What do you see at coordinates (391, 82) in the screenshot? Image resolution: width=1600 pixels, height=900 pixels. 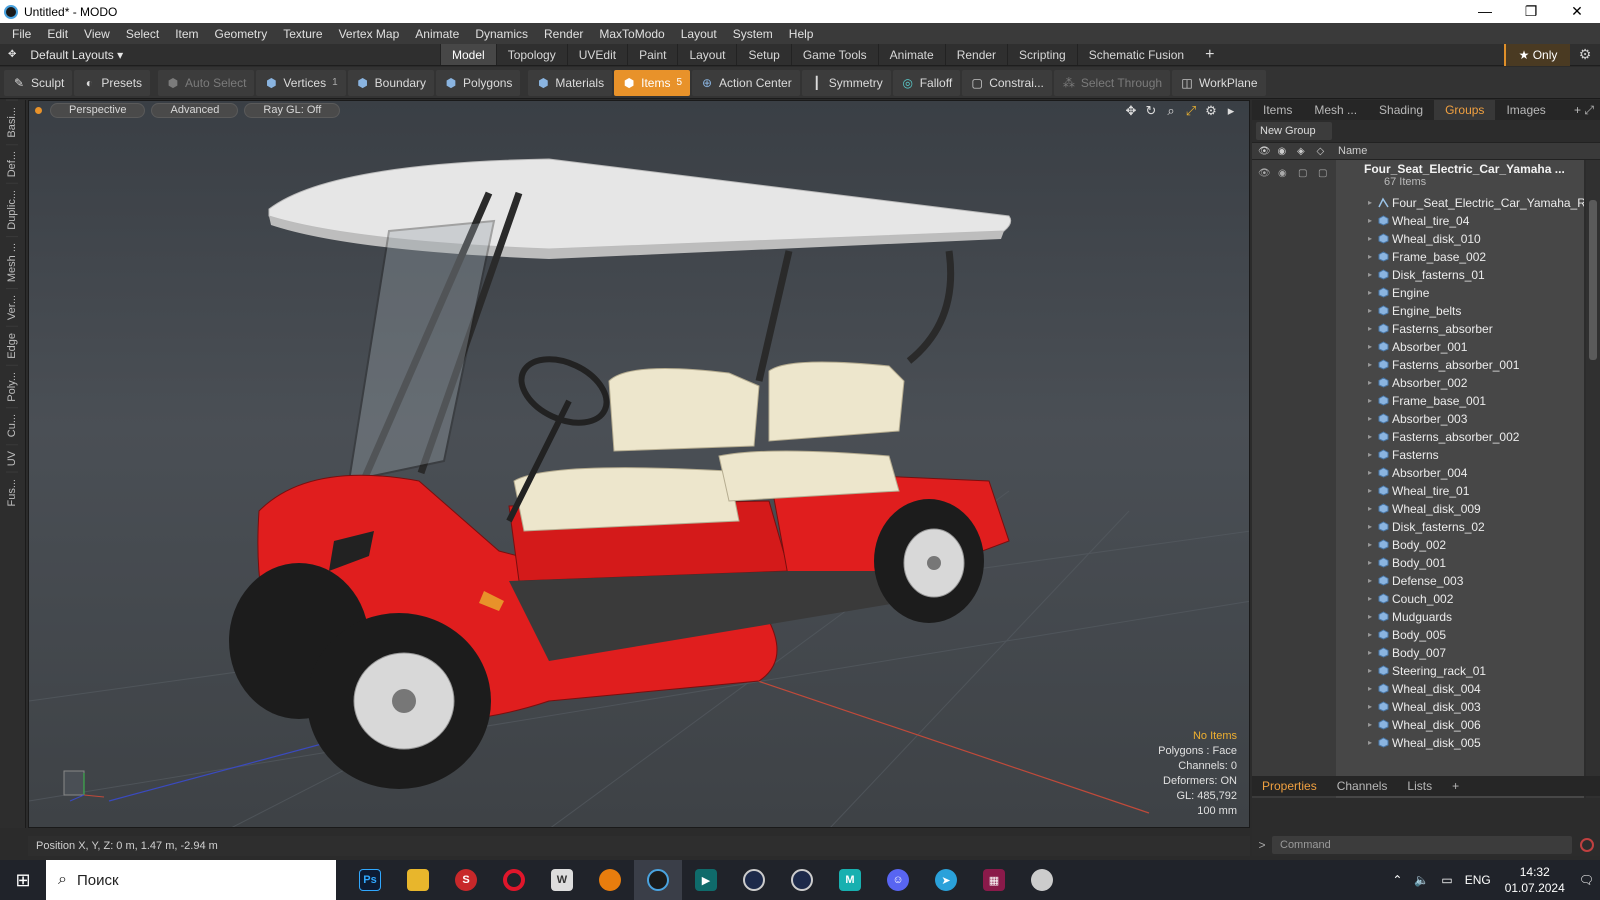 I see `boundary-button: ⬢ Boundary` at bounding box center [391, 82].